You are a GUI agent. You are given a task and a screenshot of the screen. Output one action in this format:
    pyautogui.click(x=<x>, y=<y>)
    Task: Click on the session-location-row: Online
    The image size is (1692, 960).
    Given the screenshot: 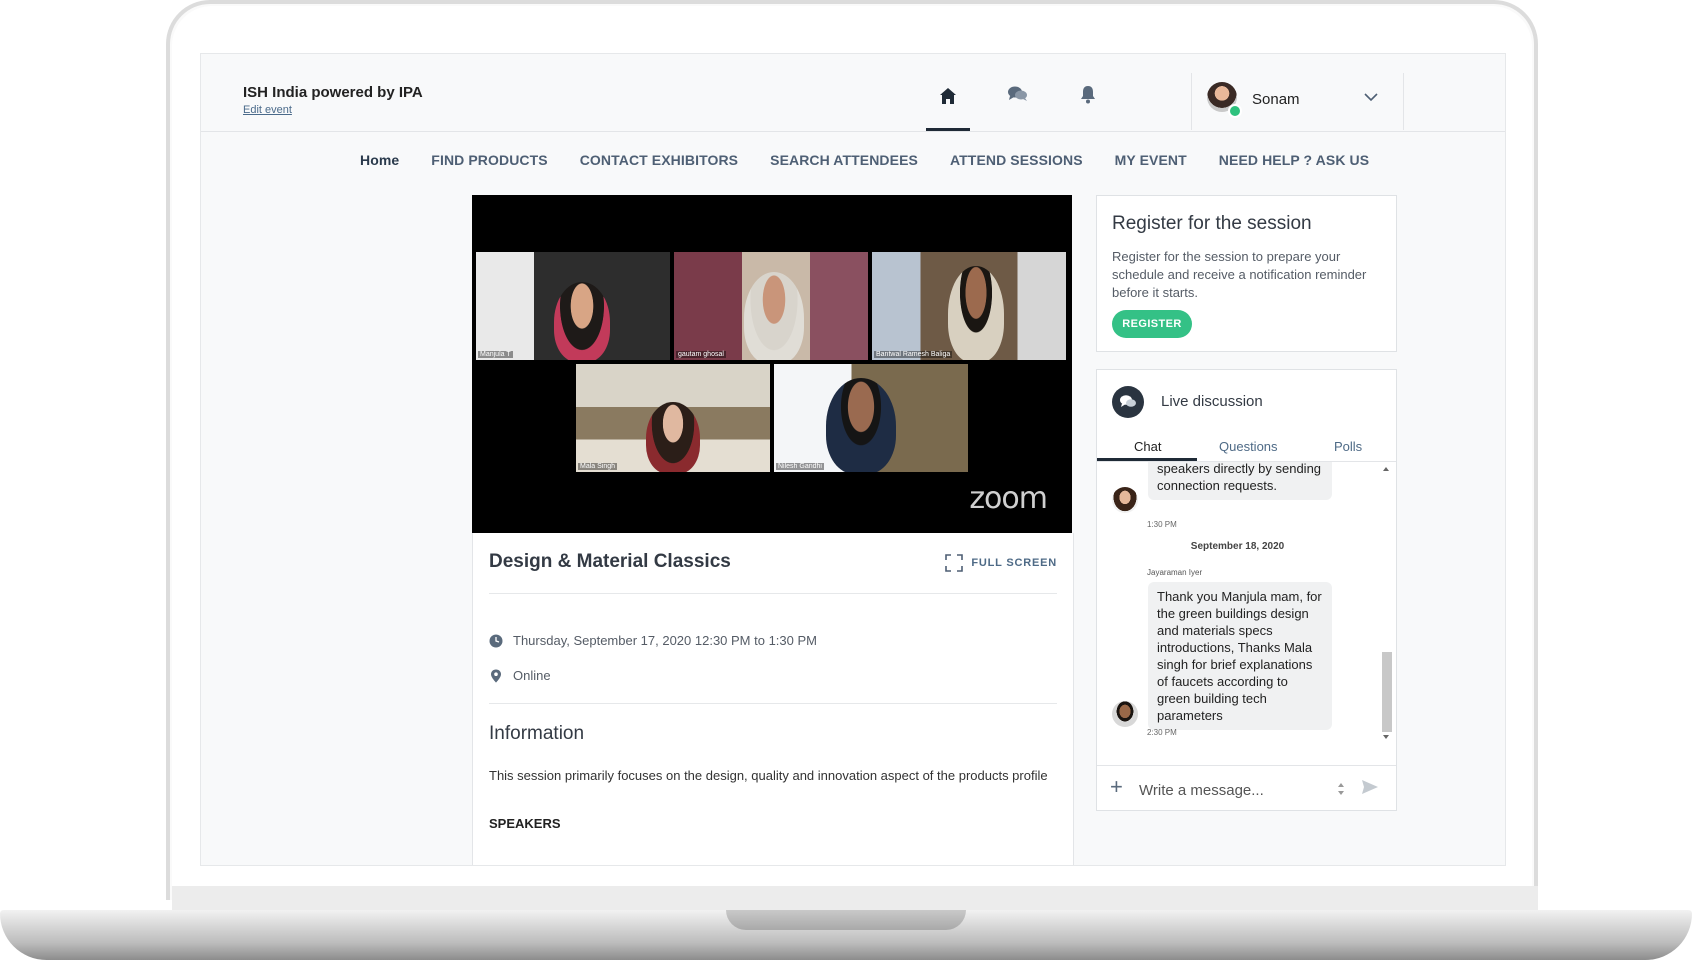 What is the action you would take?
    pyautogui.click(x=520, y=675)
    